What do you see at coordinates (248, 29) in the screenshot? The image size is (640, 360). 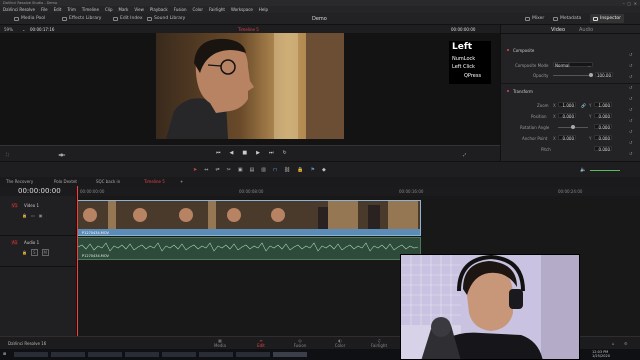 I see `timeline-name: Timeline 5` at bounding box center [248, 29].